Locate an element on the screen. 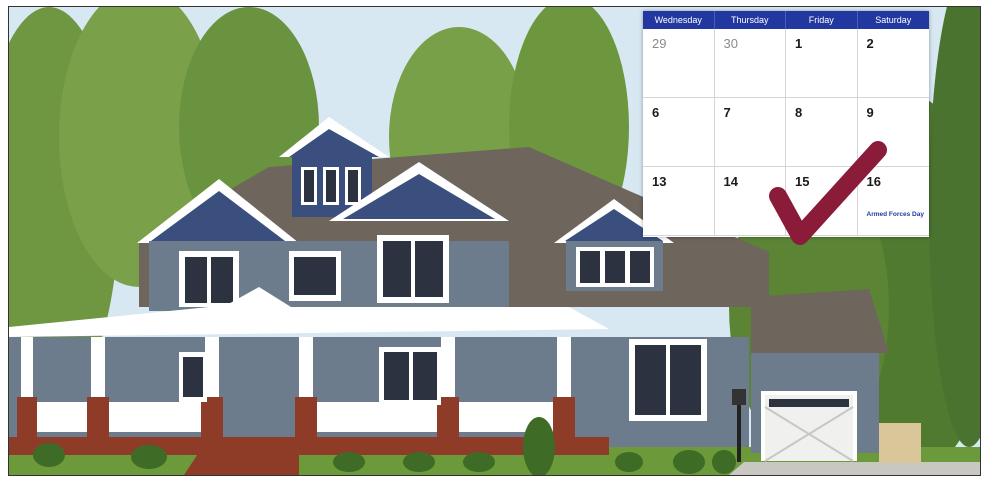 Image resolution: width=987 pixels, height=480 pixels. date-number: 7 is located at coordinates (727, 112).